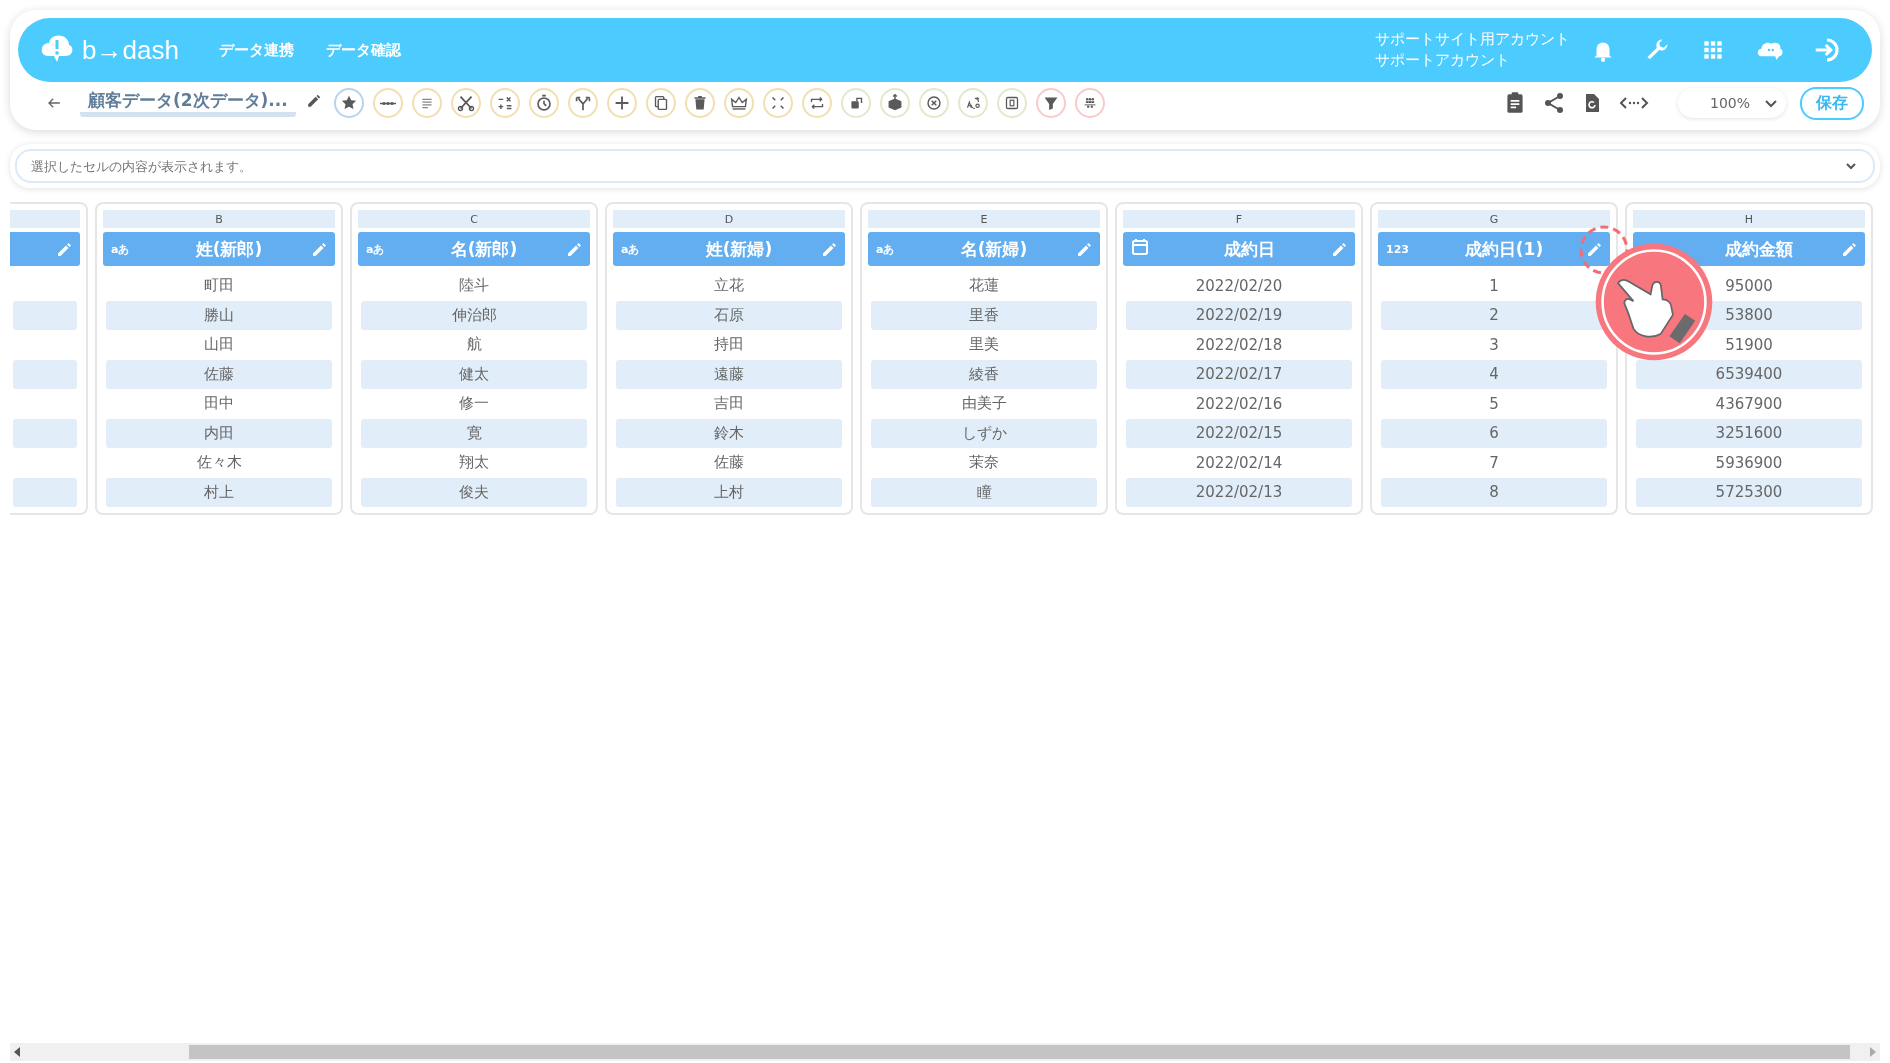 This screenshot has height=1063, width=1890. What do you see at coordinates (729, 433) in the screenshot?
I see `table-cell: 鈴木` at bounding box center [729, 433].